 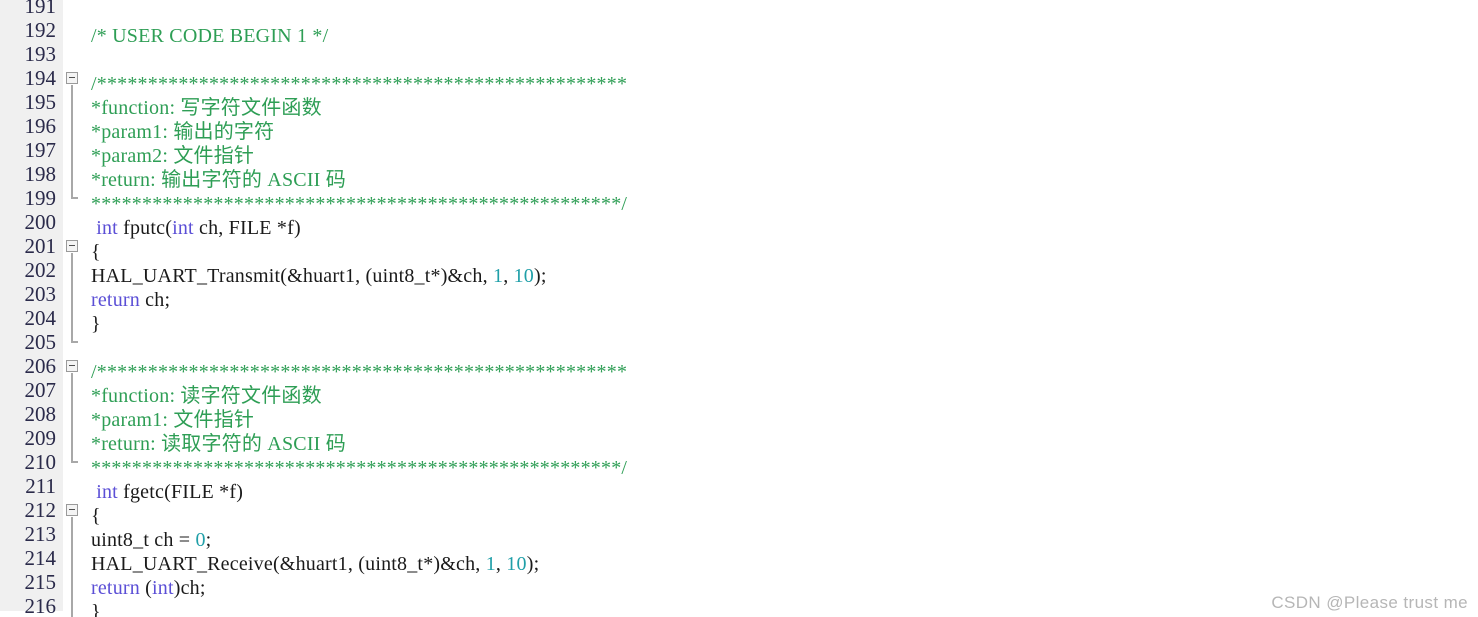 I want to click on line-number: 196, so click(x=40, y=126).